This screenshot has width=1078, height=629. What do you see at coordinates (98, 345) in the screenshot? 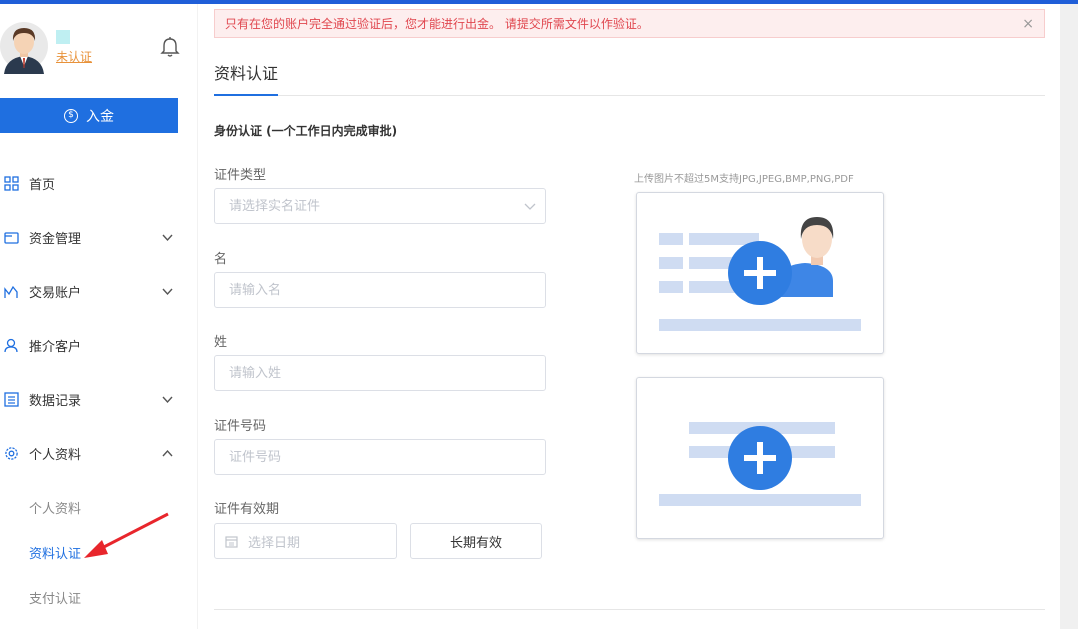
I see `sidebar-item-referrals: 推介客户` at bounding box center [98, 345].